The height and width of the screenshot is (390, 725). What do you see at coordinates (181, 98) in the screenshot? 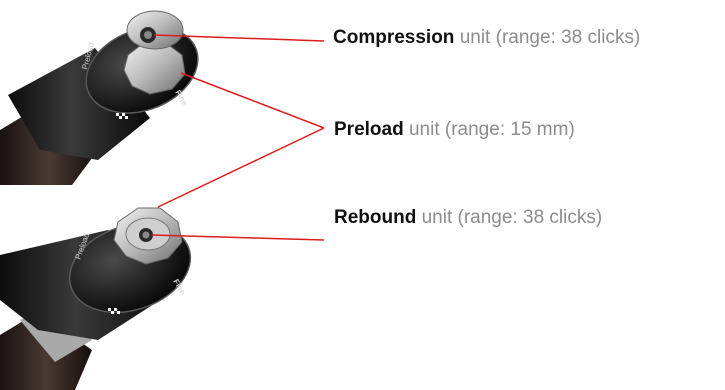
I see `upper-knob-marking: Fine` at bounding box center [181, 98].